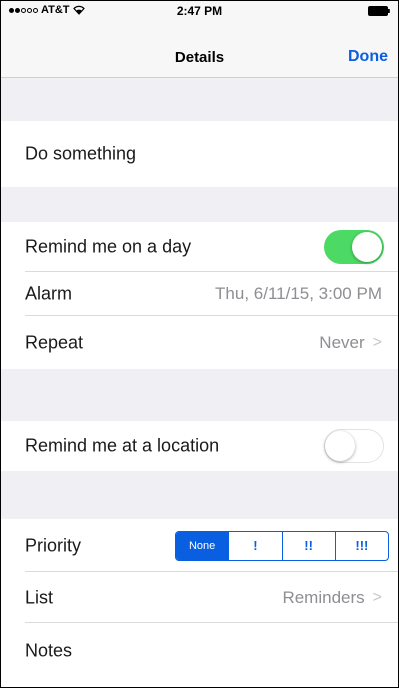 This screenshot has width=399, height=688. I want to click on repeat-label: Repeat, so click(54, 342).